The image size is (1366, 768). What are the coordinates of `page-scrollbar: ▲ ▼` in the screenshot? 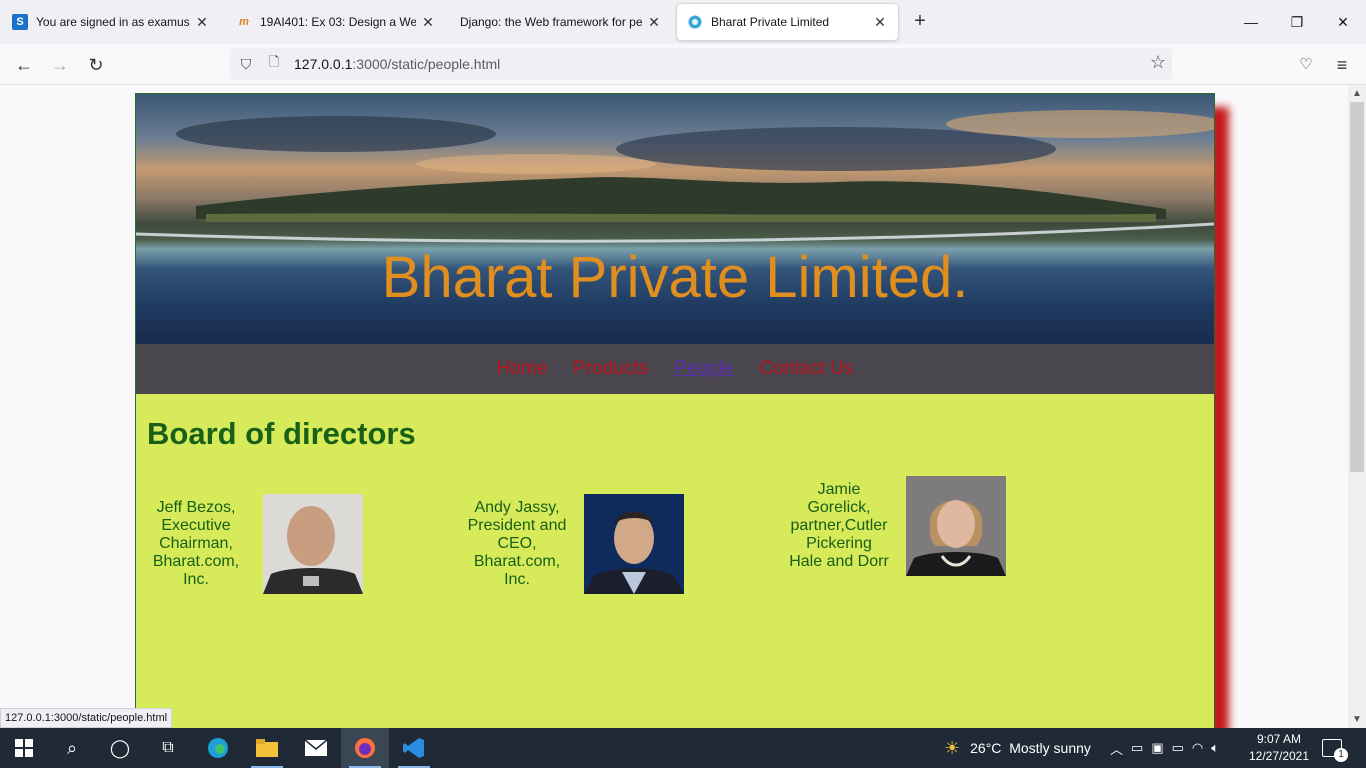 It's located at (1357, 406).